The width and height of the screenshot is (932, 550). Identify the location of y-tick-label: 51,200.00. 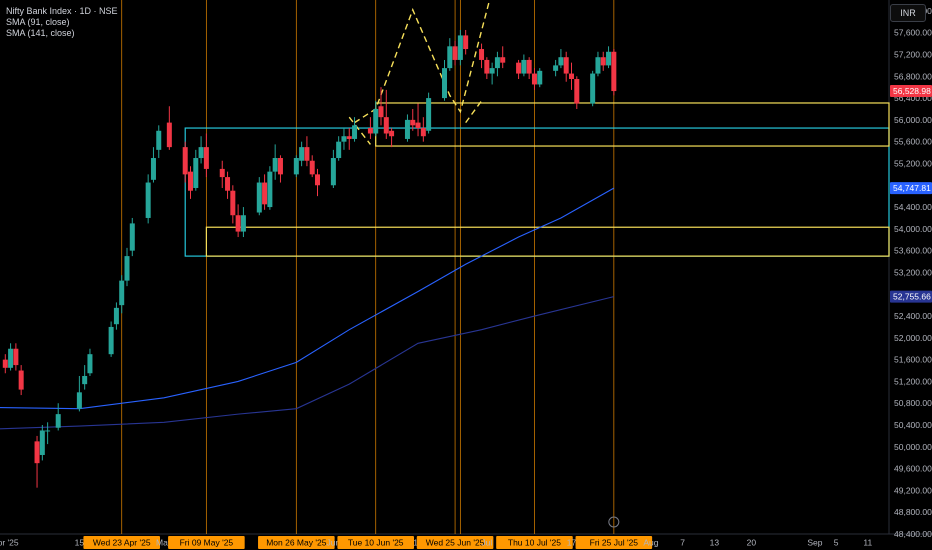
(913, 381).